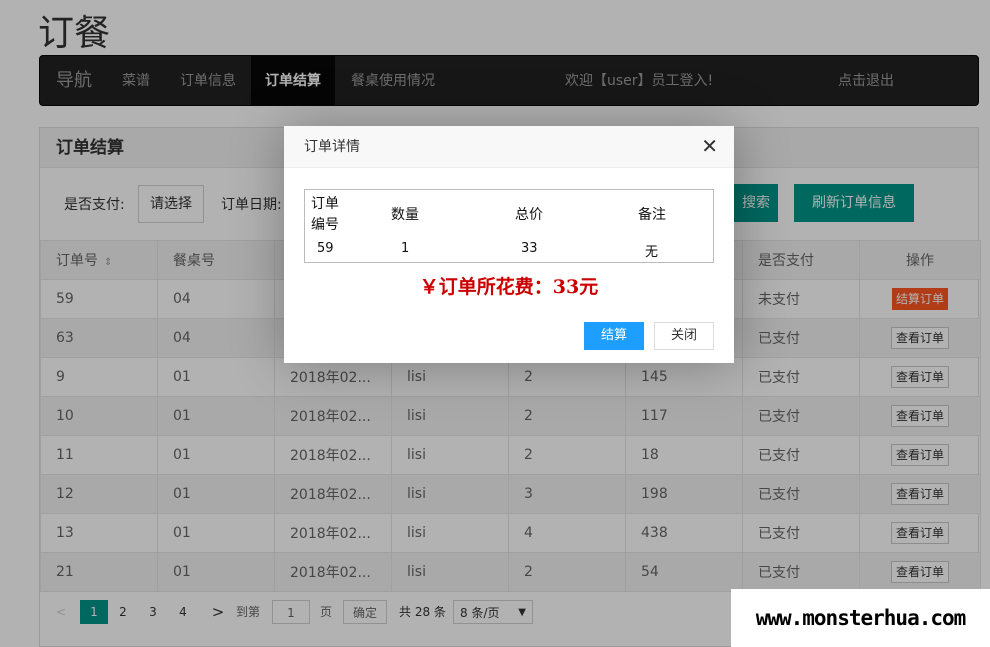  What do you see at coordinates (509, 226) in the screenshot?
I see `order-detail-table: 订单 编号 数量 总价 备注 59 1 33 无` at bounding box center [509, 226].